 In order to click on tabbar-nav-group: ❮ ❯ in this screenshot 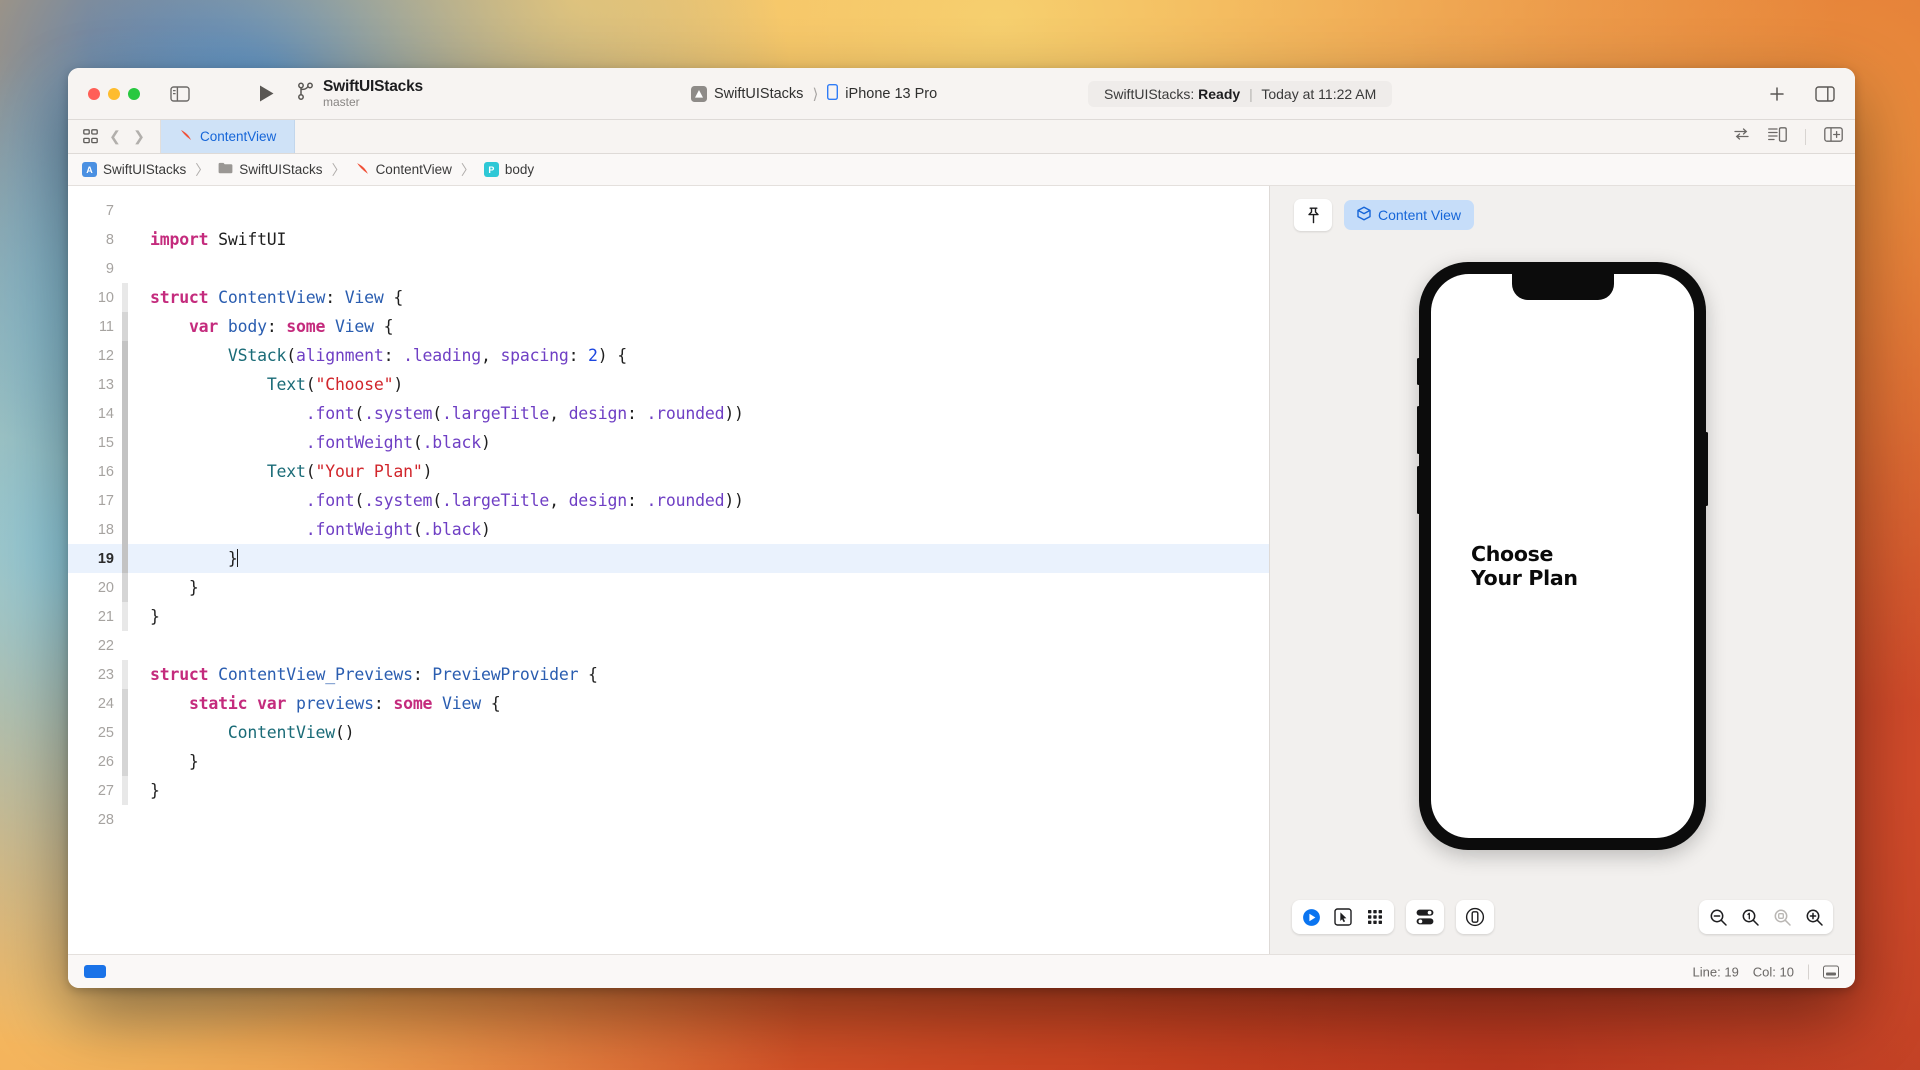, I will do `click(114, 136)`.